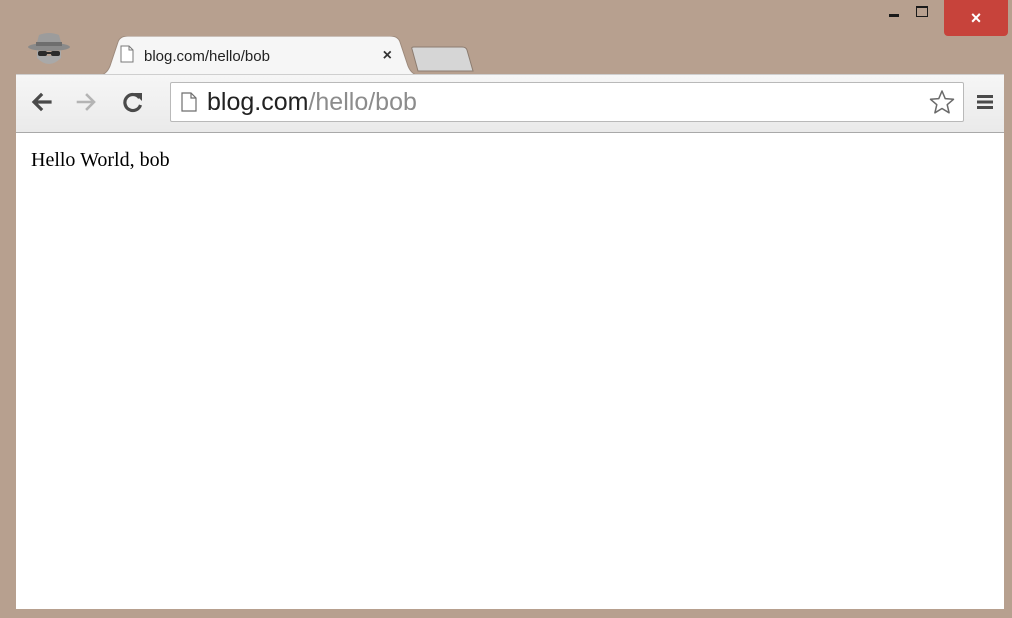 This screenshot has width=1012, height=618. I want to click on browser-toolbar: blog.com/hello/bob, so click(510, 103).